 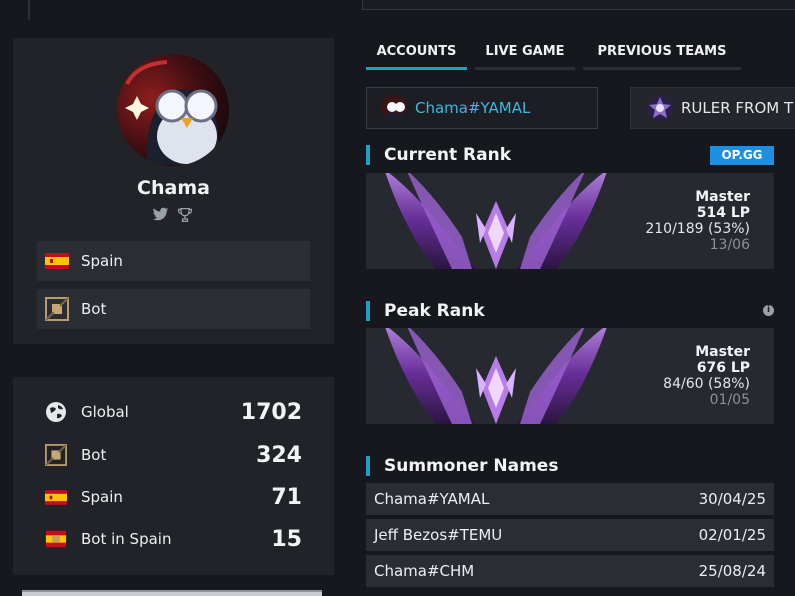 I want to click on summoner-name: Chama#CHM, so click(x=424, y=571).